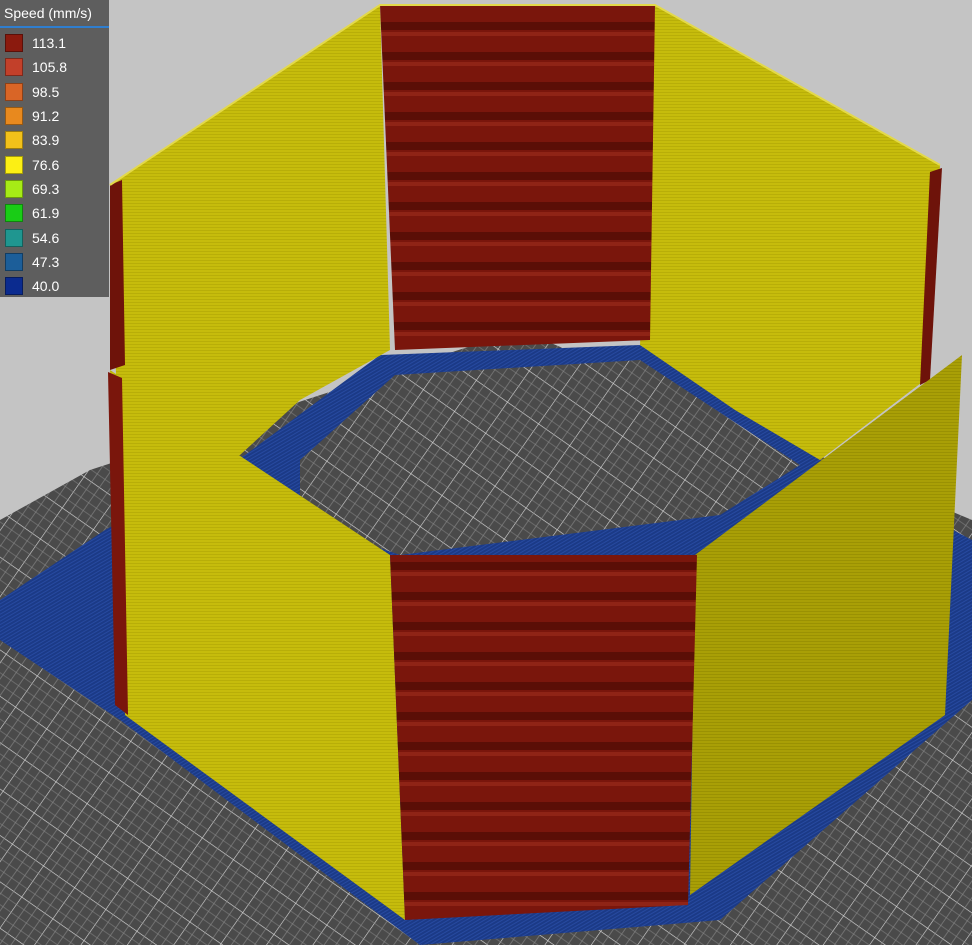 The image size is (972, 945). I want to click on legend-item: 91.2, so click(54, 116).